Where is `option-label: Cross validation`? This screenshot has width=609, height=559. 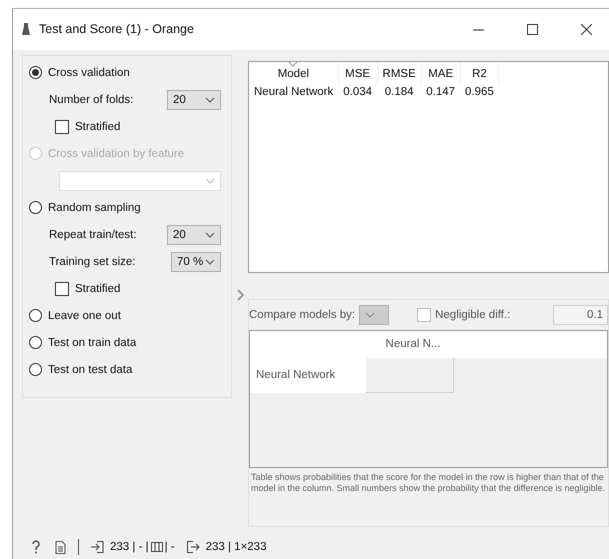
option-label: Cross validation is located at coordinates (89, 72).